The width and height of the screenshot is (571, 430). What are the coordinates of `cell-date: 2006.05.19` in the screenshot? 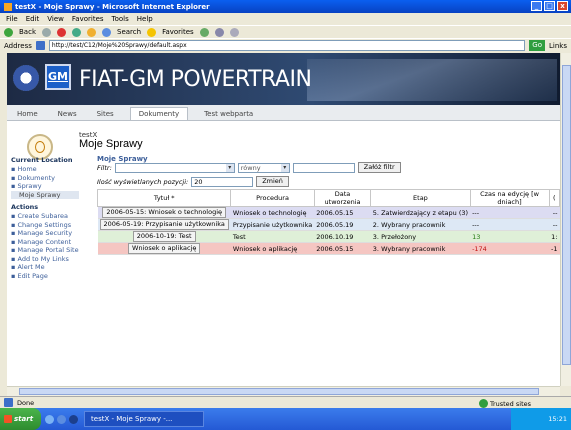 It's located at (342, 224).